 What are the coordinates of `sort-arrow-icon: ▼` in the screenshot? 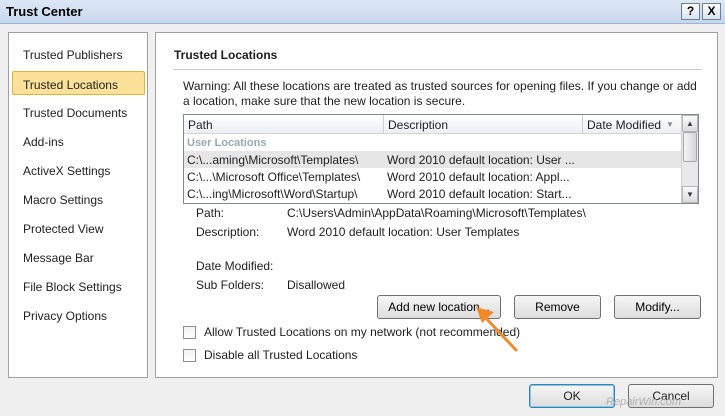 It's located at (670, 124).